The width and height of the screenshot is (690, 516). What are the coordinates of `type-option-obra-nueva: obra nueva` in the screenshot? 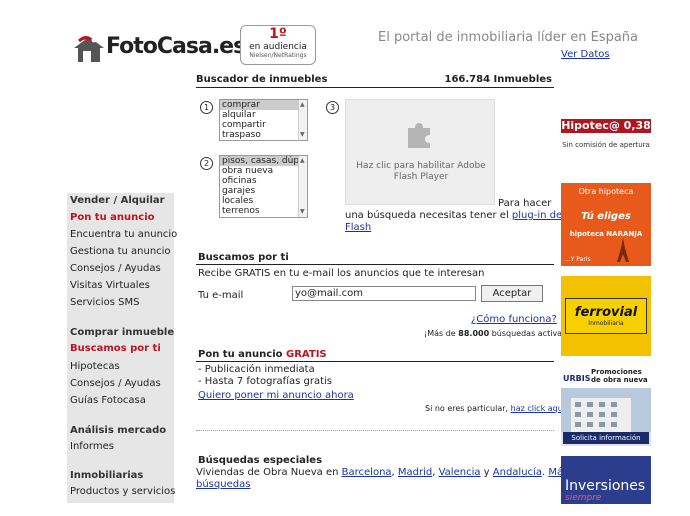 It's located at (263, 171).